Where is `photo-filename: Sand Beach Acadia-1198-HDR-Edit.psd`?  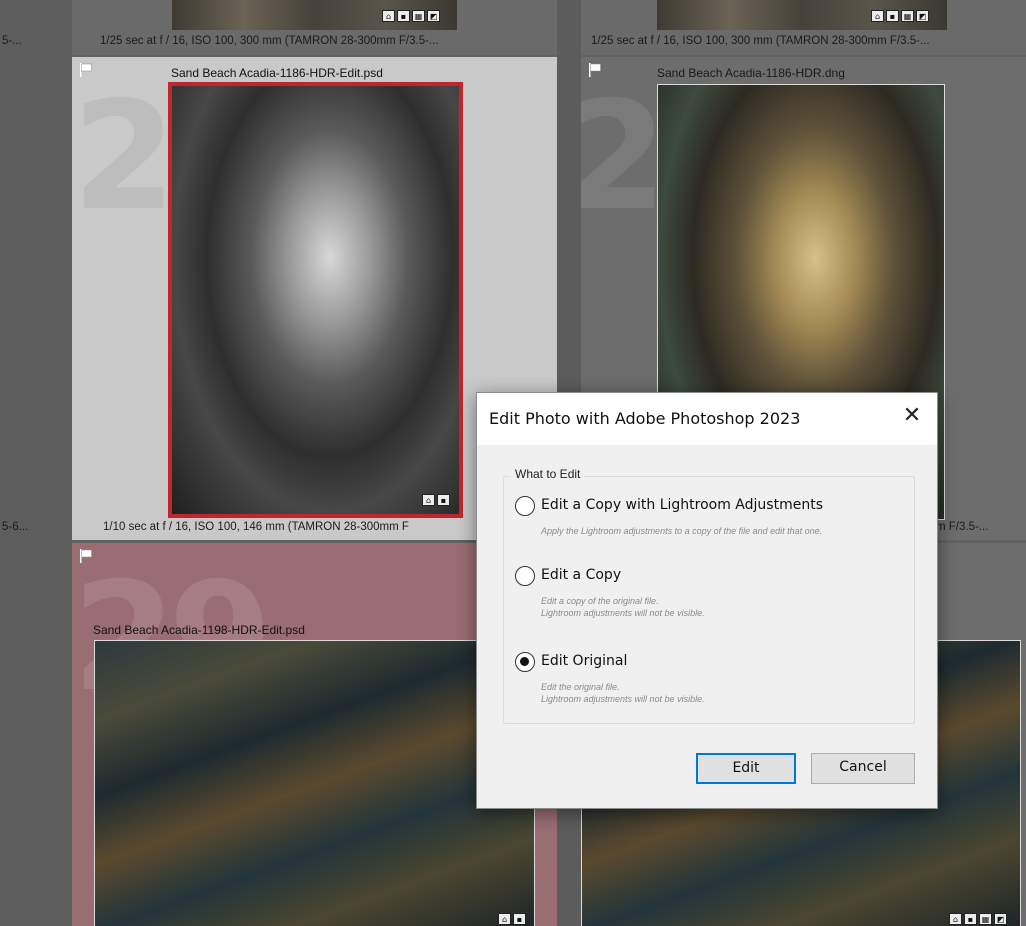 photo-filename: Sand Beach Acadia-1198-HDR-Edit.psd is located at coordinates (199, 630).